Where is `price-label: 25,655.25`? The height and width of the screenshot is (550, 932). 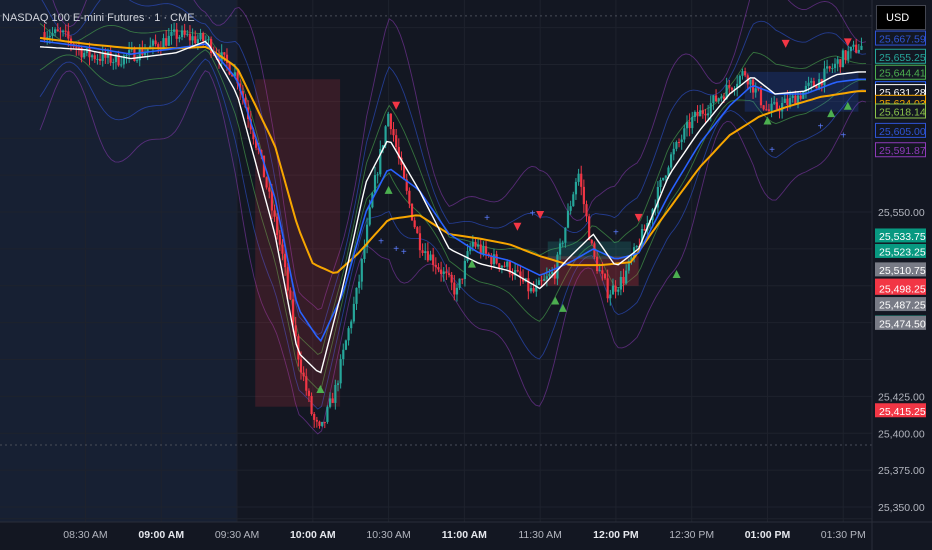
price-label: 25,655.25 is located at coordinates (900, 56).